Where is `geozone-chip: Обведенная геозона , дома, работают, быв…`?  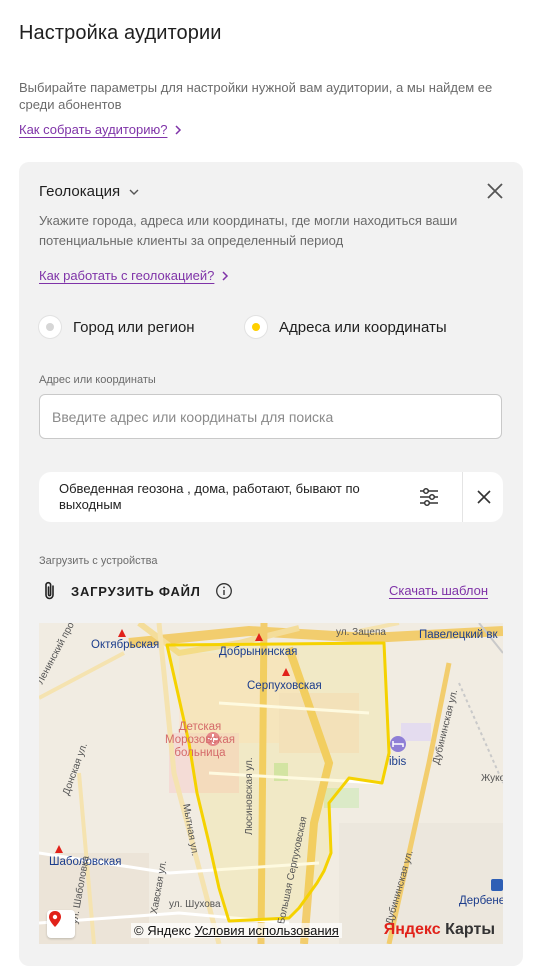 geozone-chip: Обведенная геозона , дома, работают, быв… is located at coordinates (271, 497).